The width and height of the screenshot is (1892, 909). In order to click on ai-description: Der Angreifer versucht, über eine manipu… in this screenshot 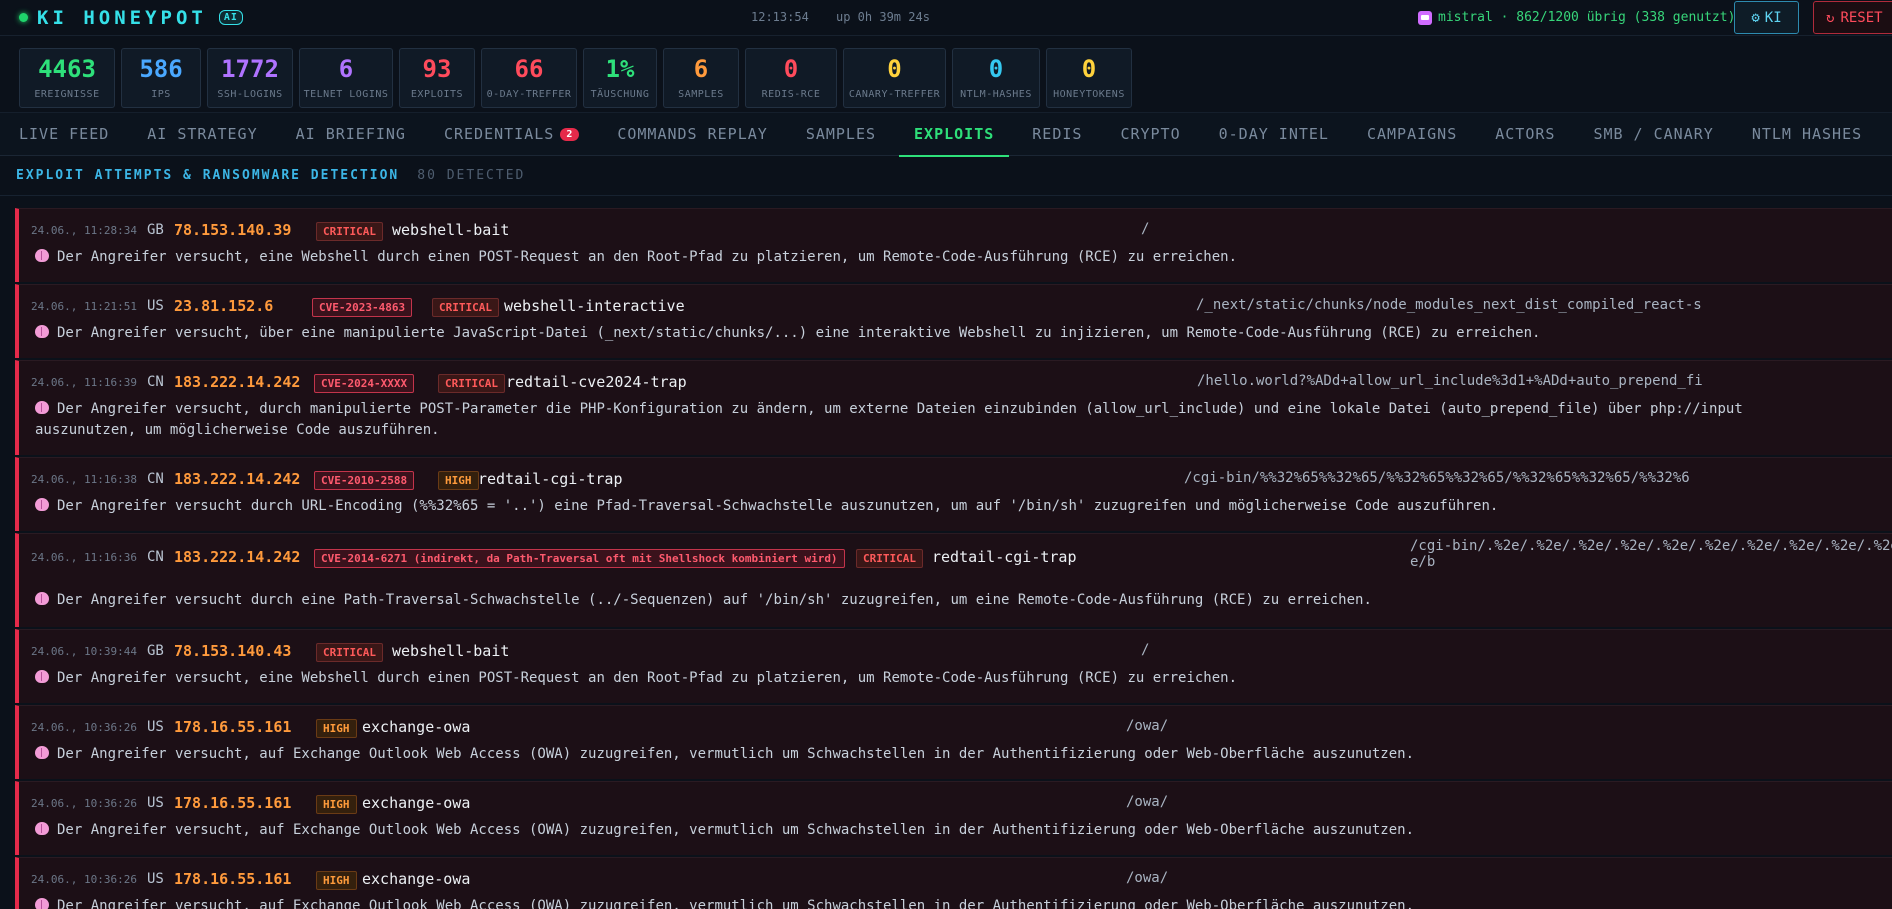, I will do `click(930, 333)`.